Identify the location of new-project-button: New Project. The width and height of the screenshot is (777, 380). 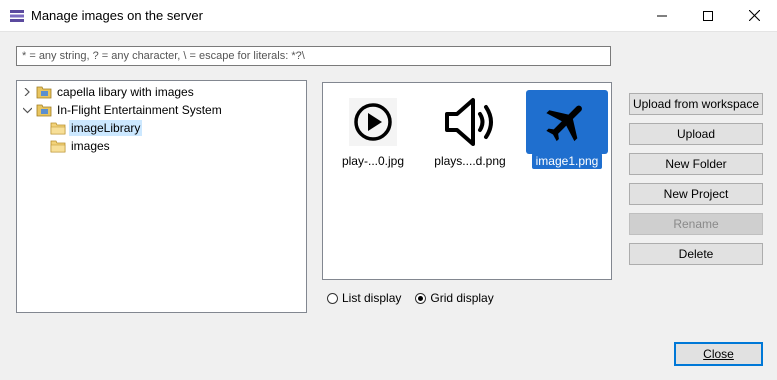
(696, 194).